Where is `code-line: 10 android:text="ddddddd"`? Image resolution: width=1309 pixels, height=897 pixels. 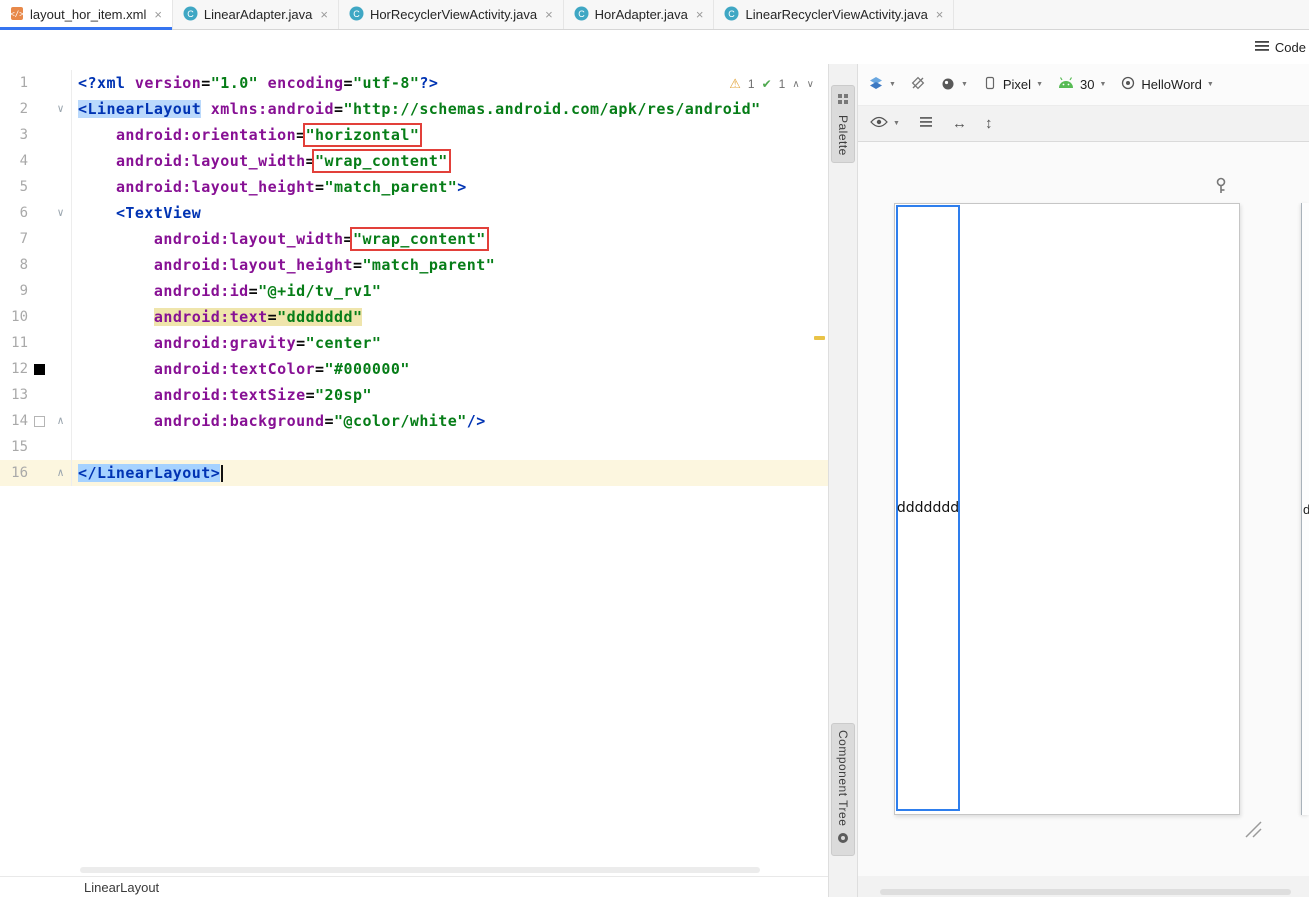 code-line: 10 android:text="ddddddd" is located at coordinates (414, 317).